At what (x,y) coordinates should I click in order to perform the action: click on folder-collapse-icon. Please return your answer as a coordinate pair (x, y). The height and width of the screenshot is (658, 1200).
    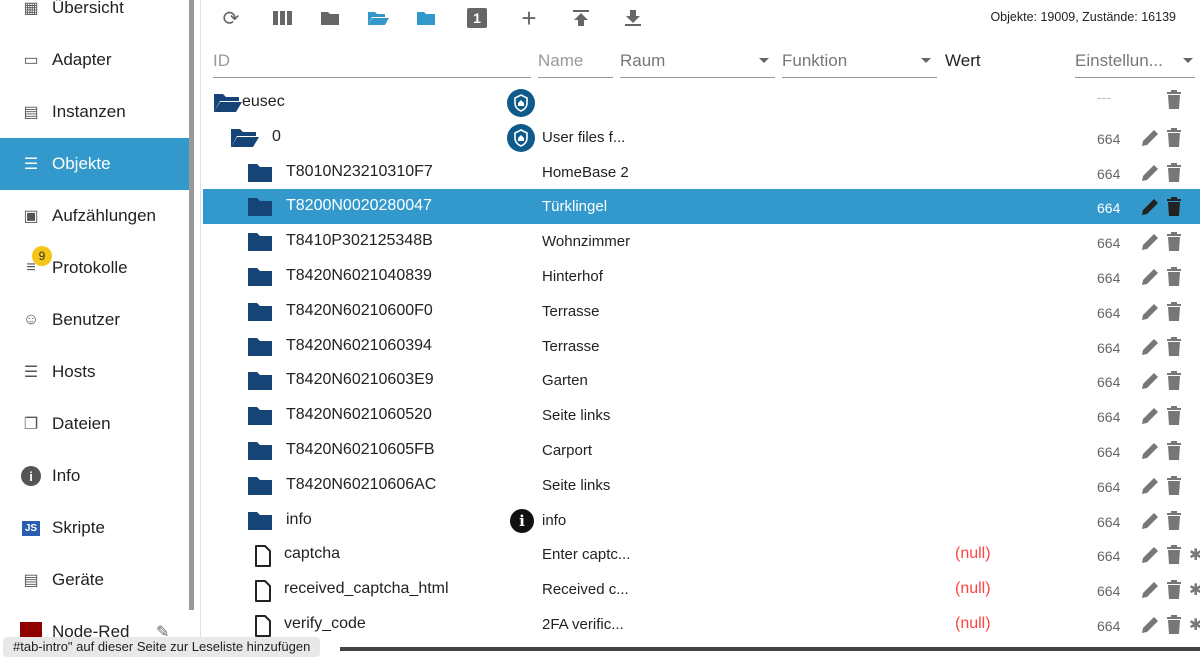
    Looking at the image, I should click on (330, 18).